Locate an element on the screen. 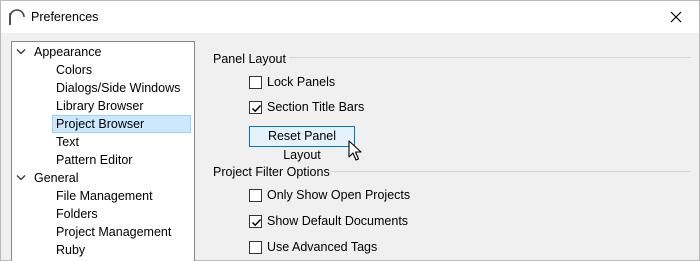  checkbox-label: Section Title Bars is located at coordinates (316, 107).